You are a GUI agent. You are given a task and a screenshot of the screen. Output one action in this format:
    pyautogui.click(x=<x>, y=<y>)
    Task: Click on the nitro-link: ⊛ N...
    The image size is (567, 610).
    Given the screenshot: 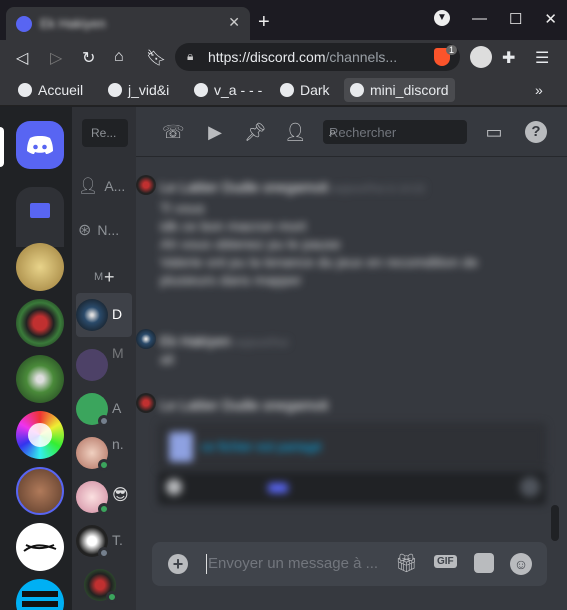 What is the action you would take?
    pyautogui.click(x=107, y=230)
    